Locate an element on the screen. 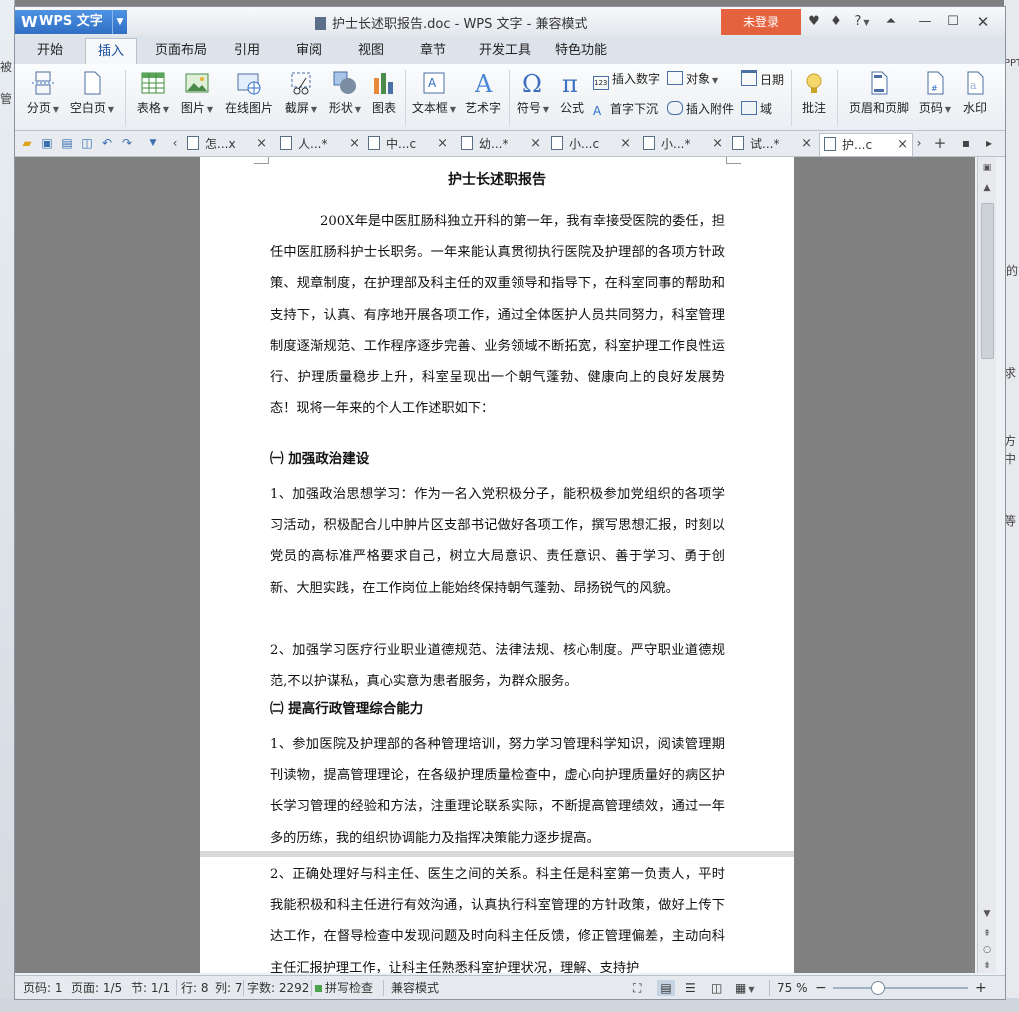  symbol-button: Ω 符号 ▼ is located at coordinates (533, 93).